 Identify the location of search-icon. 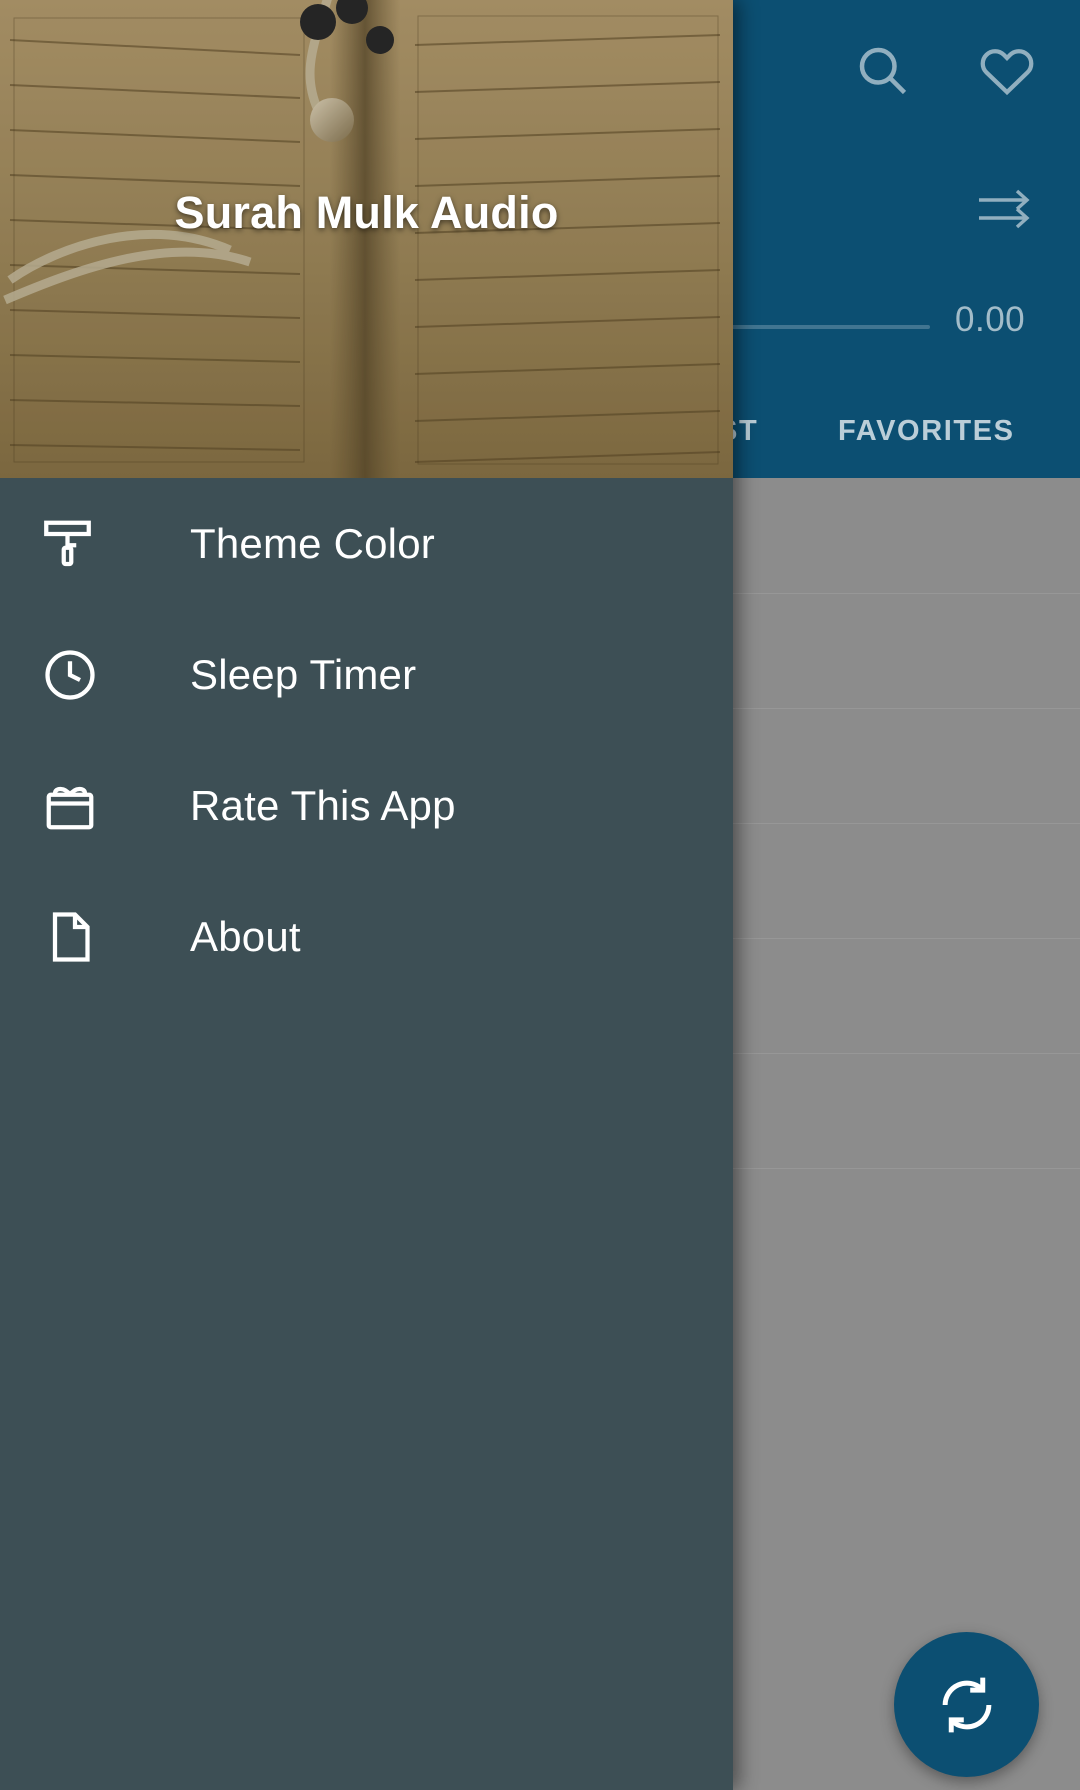
(882, 70).